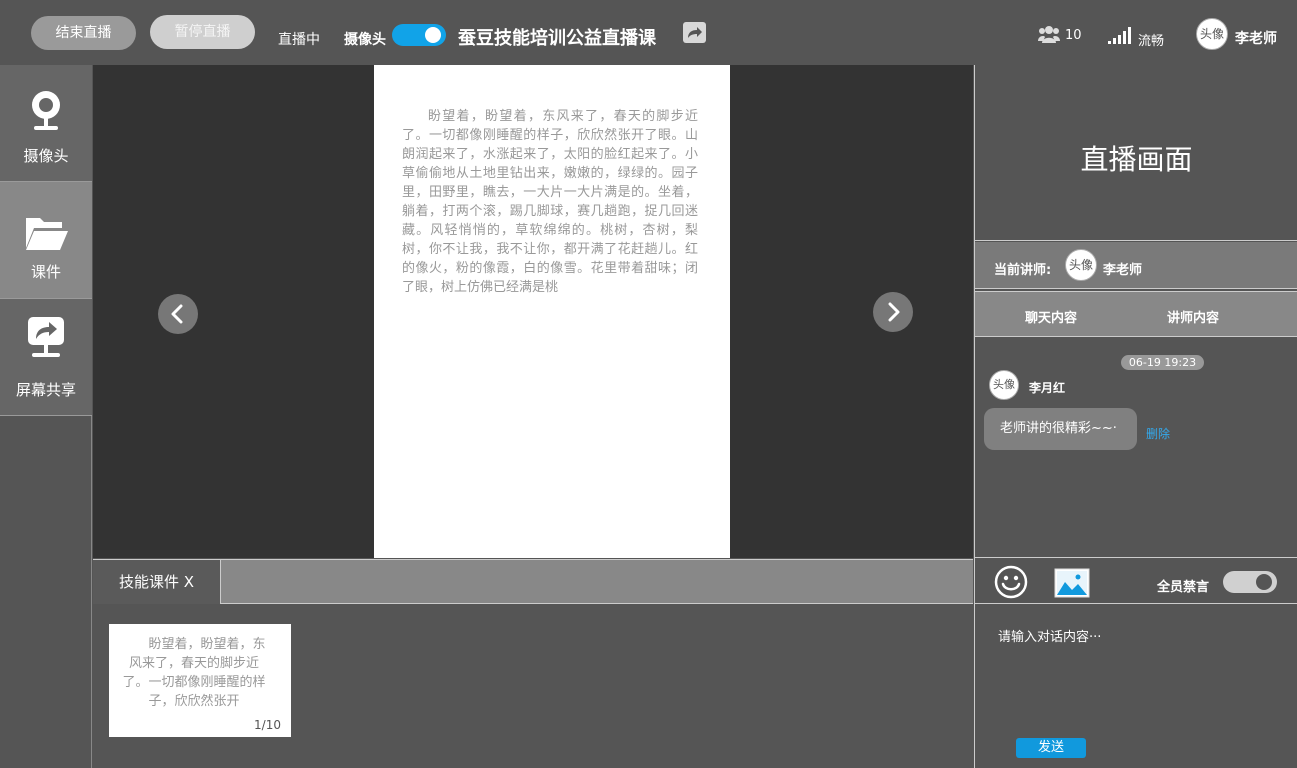 Image resolution: width=1297 pixels, height=768 pixels. I want to click on delete-message-link: 删除, so click(1158, 433).